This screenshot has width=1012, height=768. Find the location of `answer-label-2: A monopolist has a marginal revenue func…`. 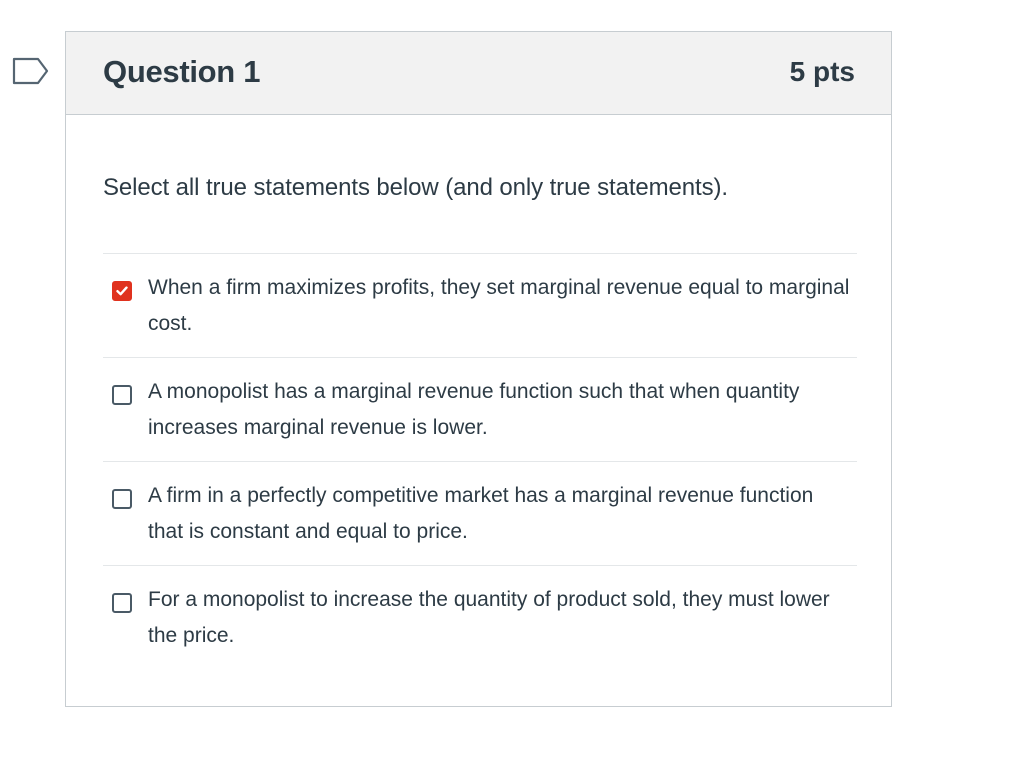

answer-label-2: A monopolist has a marginal revenue func… is located at coordinates (474, 409).